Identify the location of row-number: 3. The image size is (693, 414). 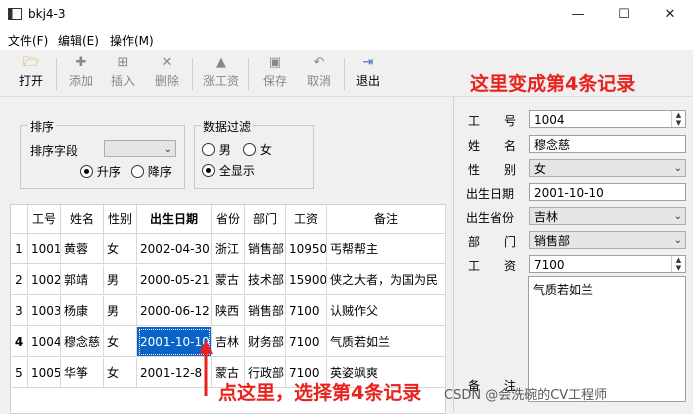
(19, 311).